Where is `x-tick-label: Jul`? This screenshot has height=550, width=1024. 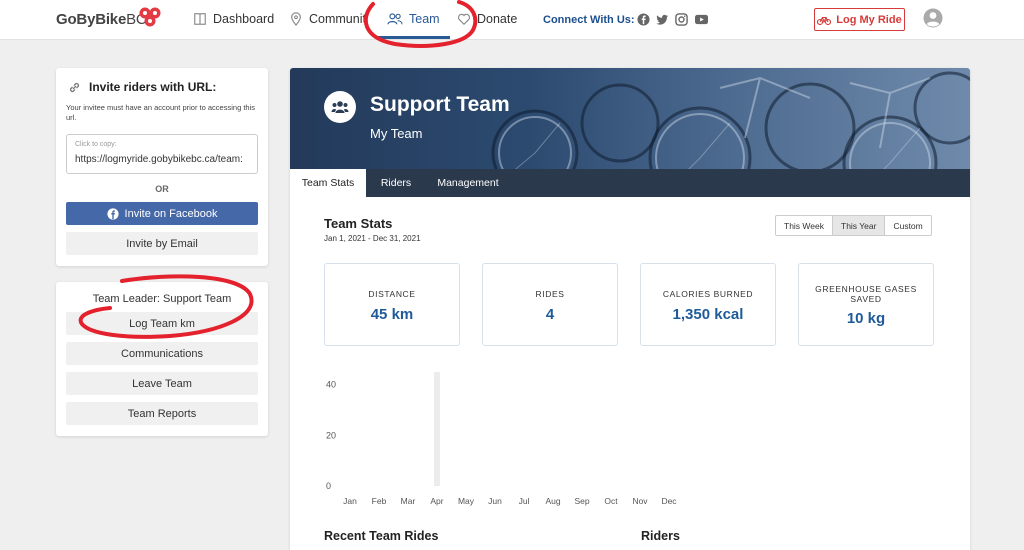
x-tick-label: Jul is located at coordinates (524, 501).